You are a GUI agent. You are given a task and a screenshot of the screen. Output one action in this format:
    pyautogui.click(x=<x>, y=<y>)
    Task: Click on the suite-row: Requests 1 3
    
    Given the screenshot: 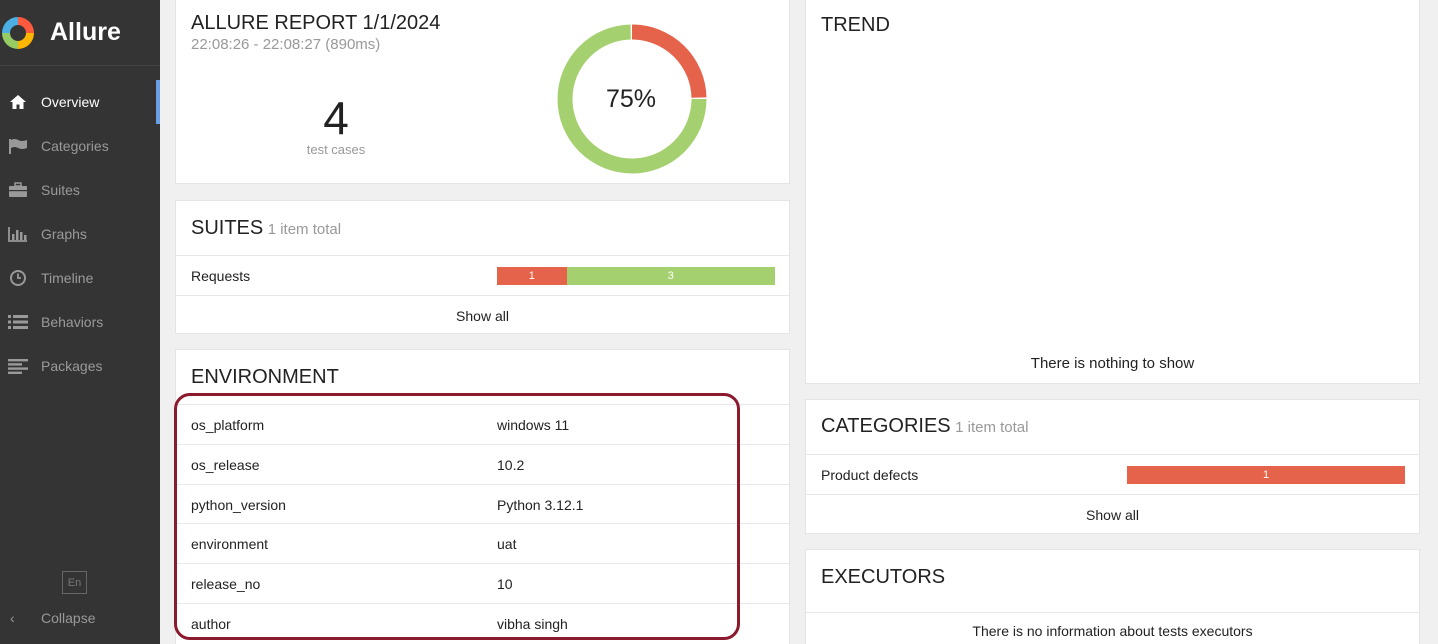 What is the action you would take?
    pyautogui.click(x=482, y=275)
    